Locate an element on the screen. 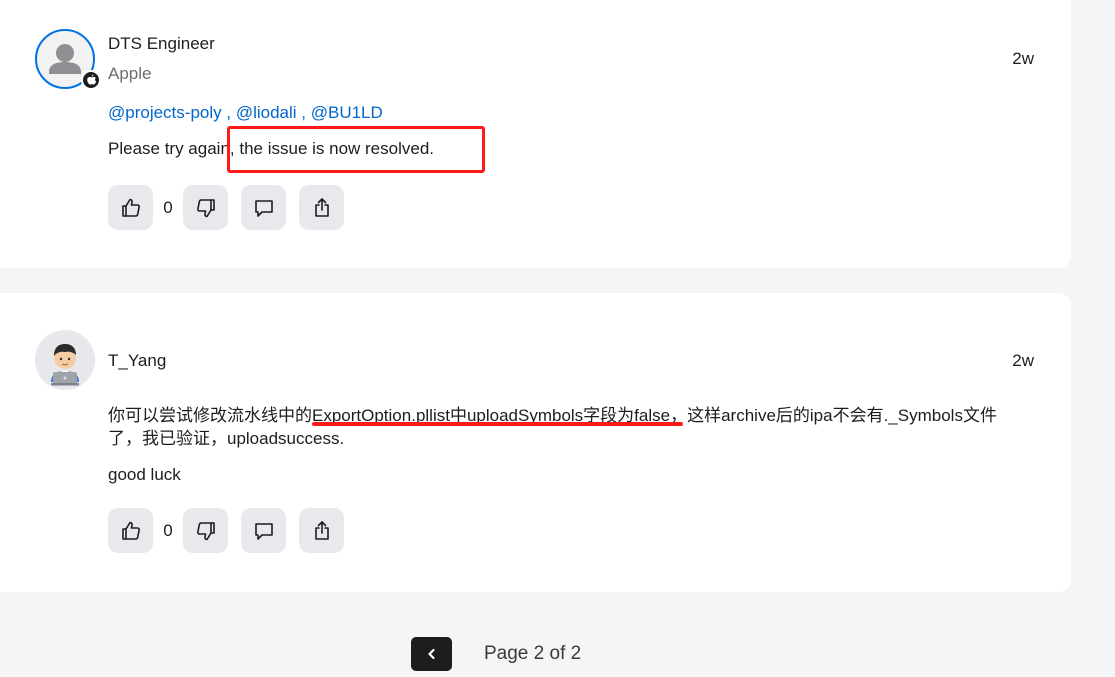 Image resolution: width=1115 pixels, height=677 pixels. author-organization: Apple is located at coordinates (130, 73).